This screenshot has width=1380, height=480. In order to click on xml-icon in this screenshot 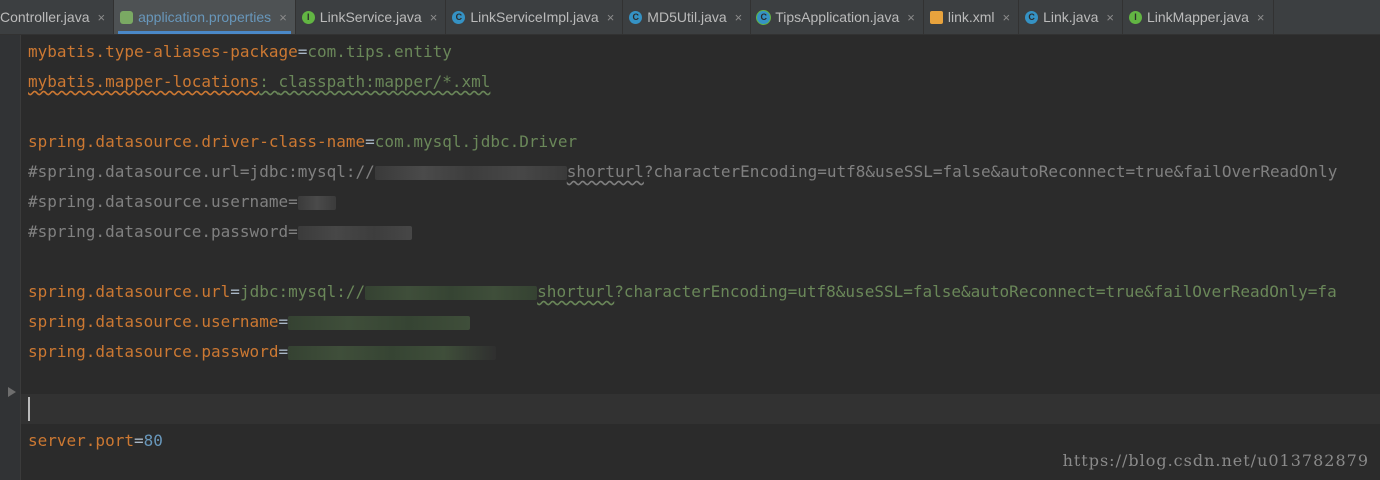, I will do `click(936, 17)`.